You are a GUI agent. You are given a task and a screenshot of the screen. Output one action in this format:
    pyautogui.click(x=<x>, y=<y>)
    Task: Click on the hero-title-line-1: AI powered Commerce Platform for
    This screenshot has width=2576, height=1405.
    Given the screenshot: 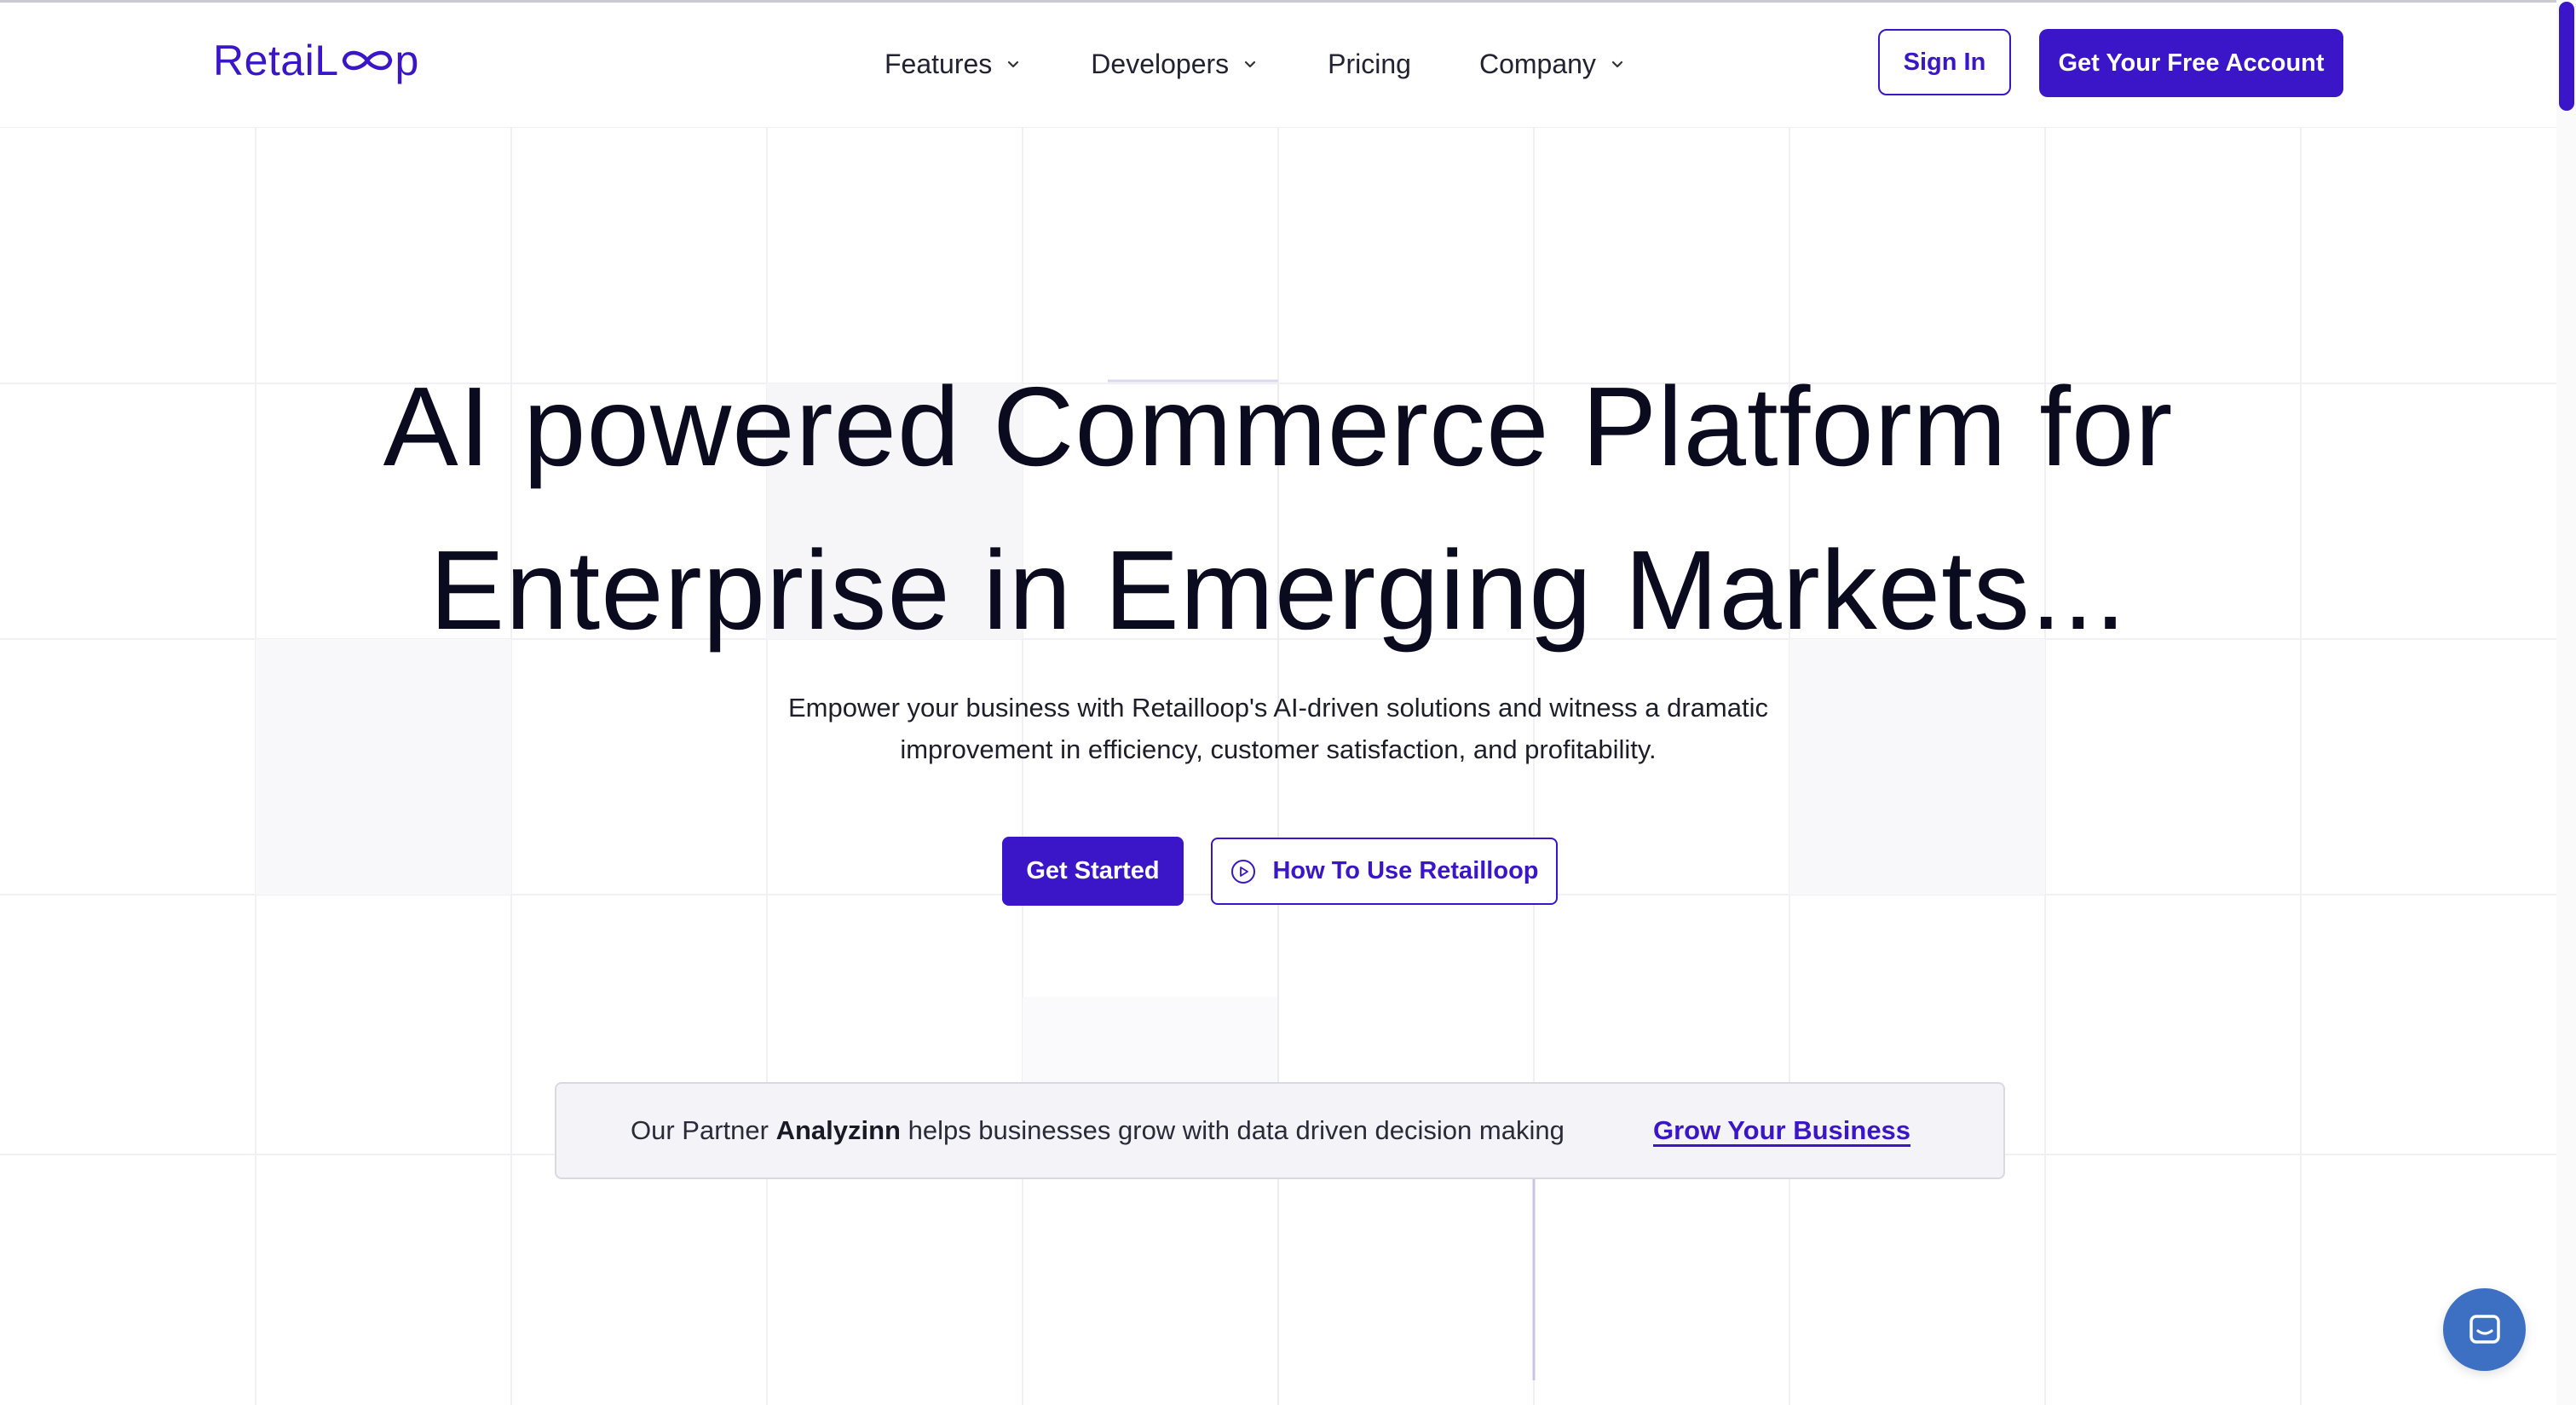 What is the action you would take?
    pyautogui.click(x=1278, y=426)
    